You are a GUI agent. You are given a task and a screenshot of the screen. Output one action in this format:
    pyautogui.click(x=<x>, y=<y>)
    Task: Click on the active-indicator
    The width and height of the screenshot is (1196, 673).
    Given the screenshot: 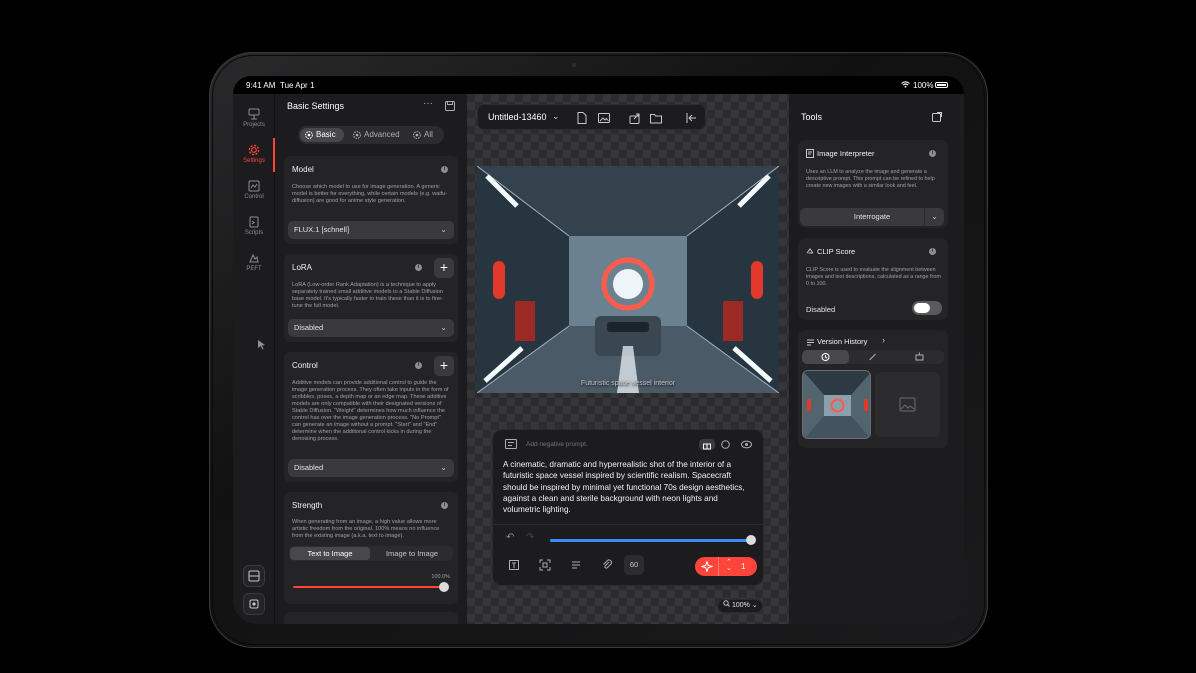 What is the action you would take?
    pyautogui.click(x=274, y=155)
    